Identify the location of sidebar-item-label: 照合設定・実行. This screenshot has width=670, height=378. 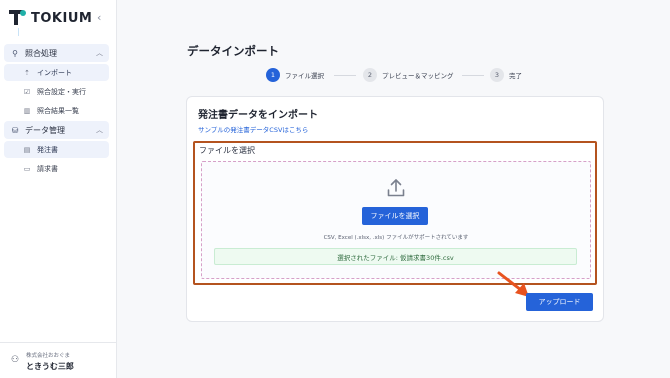
(61, 91).